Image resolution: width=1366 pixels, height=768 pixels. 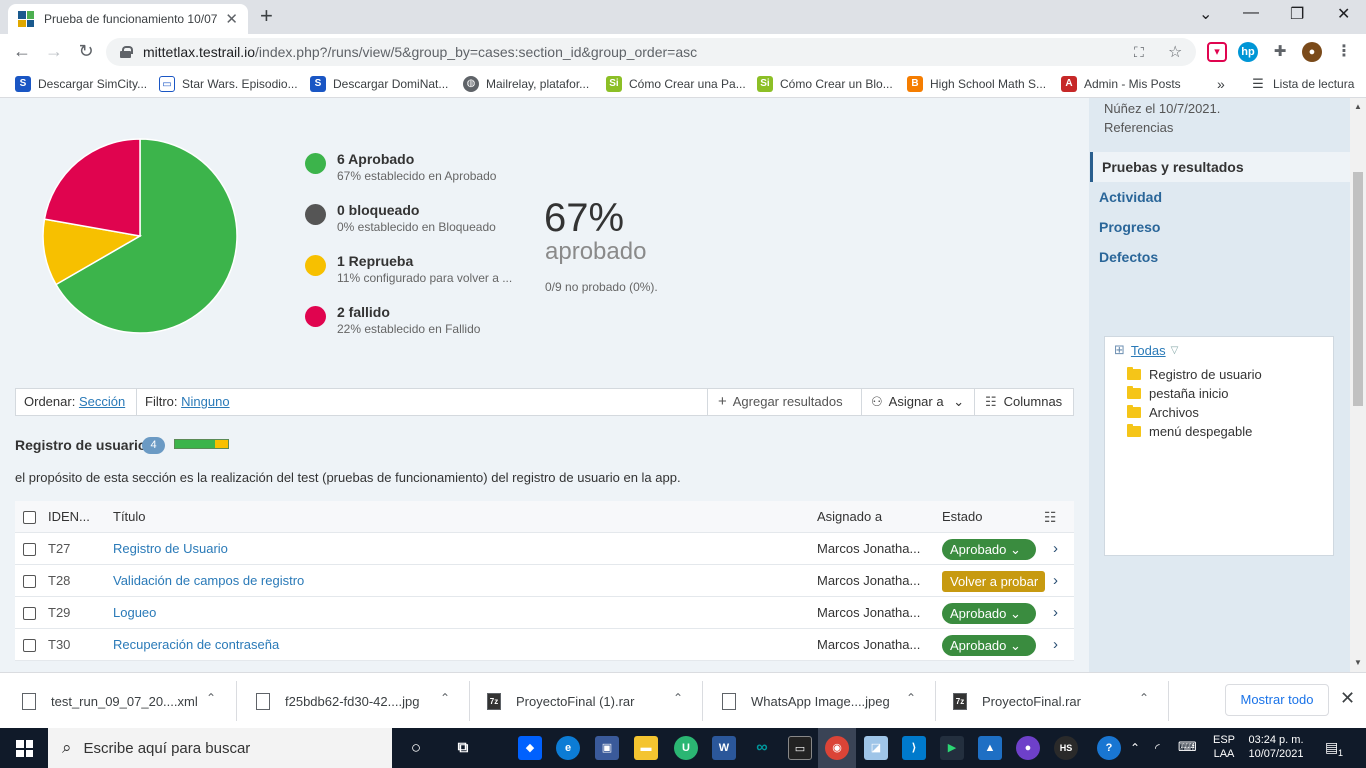 What do you see at coordinates (1358, 106) in the screenshot?
I see `scroll-up-icon: ▲` at bounding box center [1358, 106].